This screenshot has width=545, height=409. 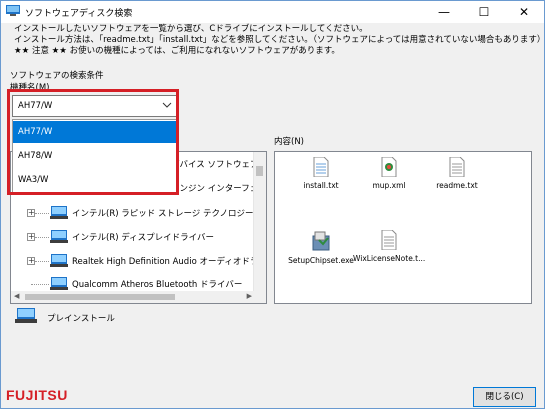 I want to click on file-item: mup.xml, so click(x=389, y=173).